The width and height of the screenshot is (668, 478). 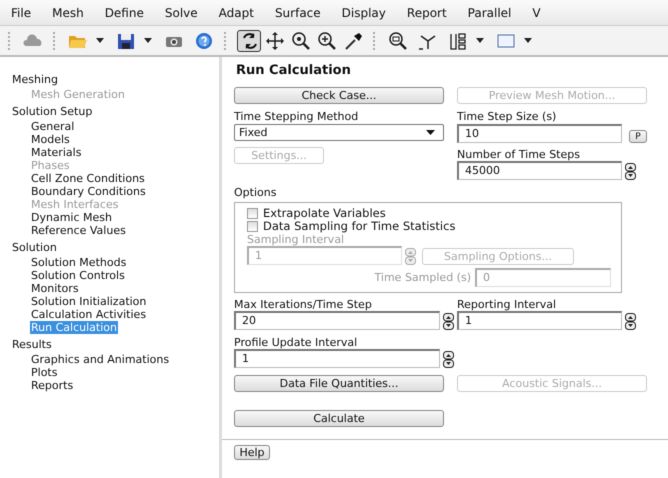 What do you see at coordinates (53, 126) in the screenshot?
I see `tree-item: General` at bounding box center [53, 126].